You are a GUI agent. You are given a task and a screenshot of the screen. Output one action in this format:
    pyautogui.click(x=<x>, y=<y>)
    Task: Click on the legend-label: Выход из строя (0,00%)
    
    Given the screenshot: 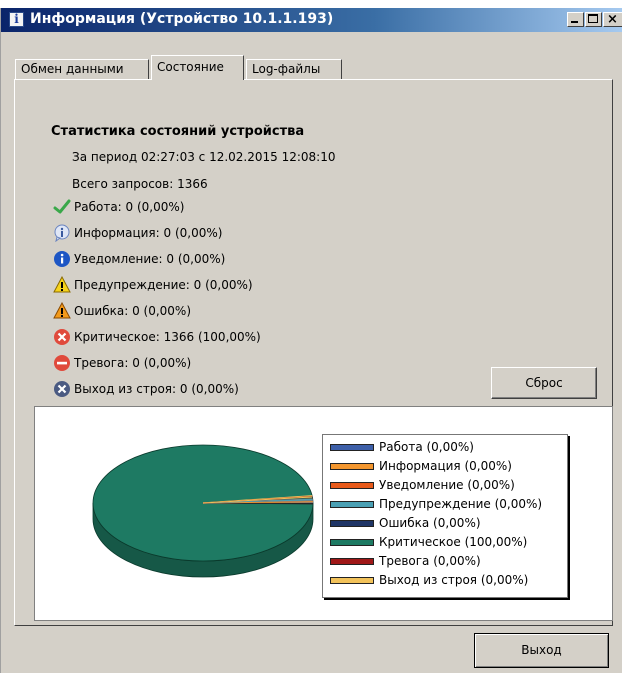 What is the action you would take?
    pyautogui.click(x=454, y=580)
    